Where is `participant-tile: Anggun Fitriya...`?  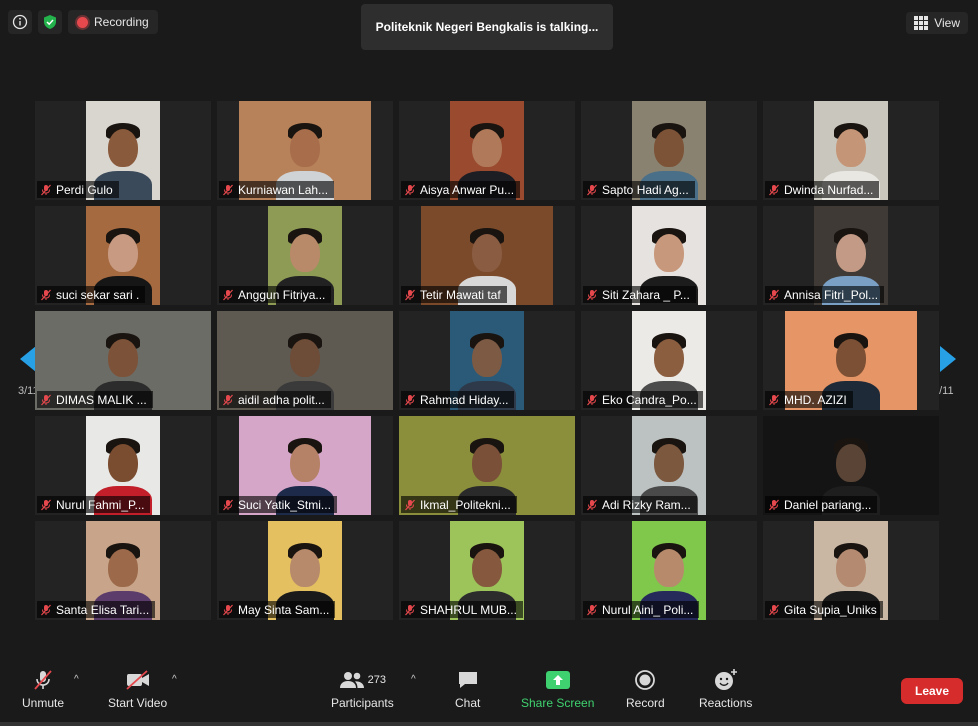 participant-tile: Anggun Fitriya... is located at coordinates (305, 255).